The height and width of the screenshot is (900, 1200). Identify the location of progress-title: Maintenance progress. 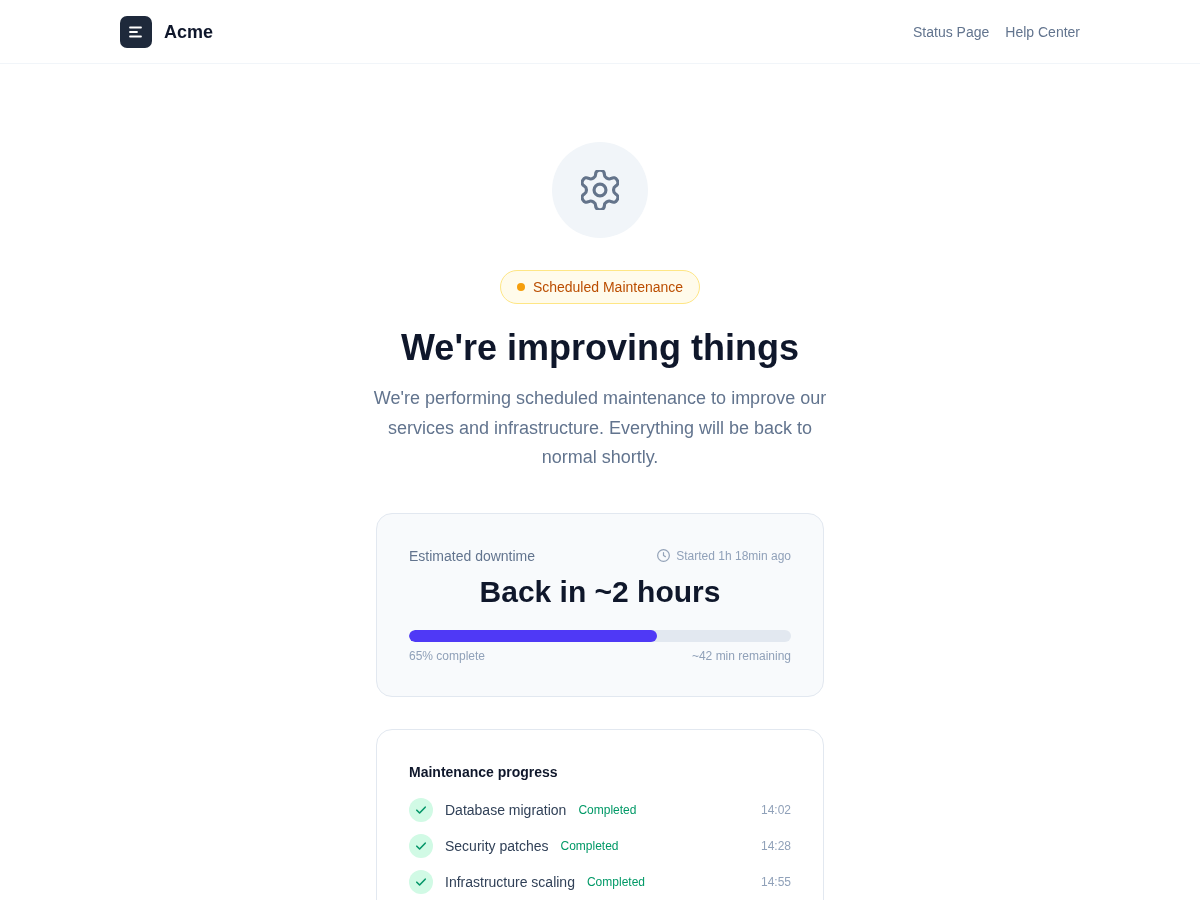
(484, 772).